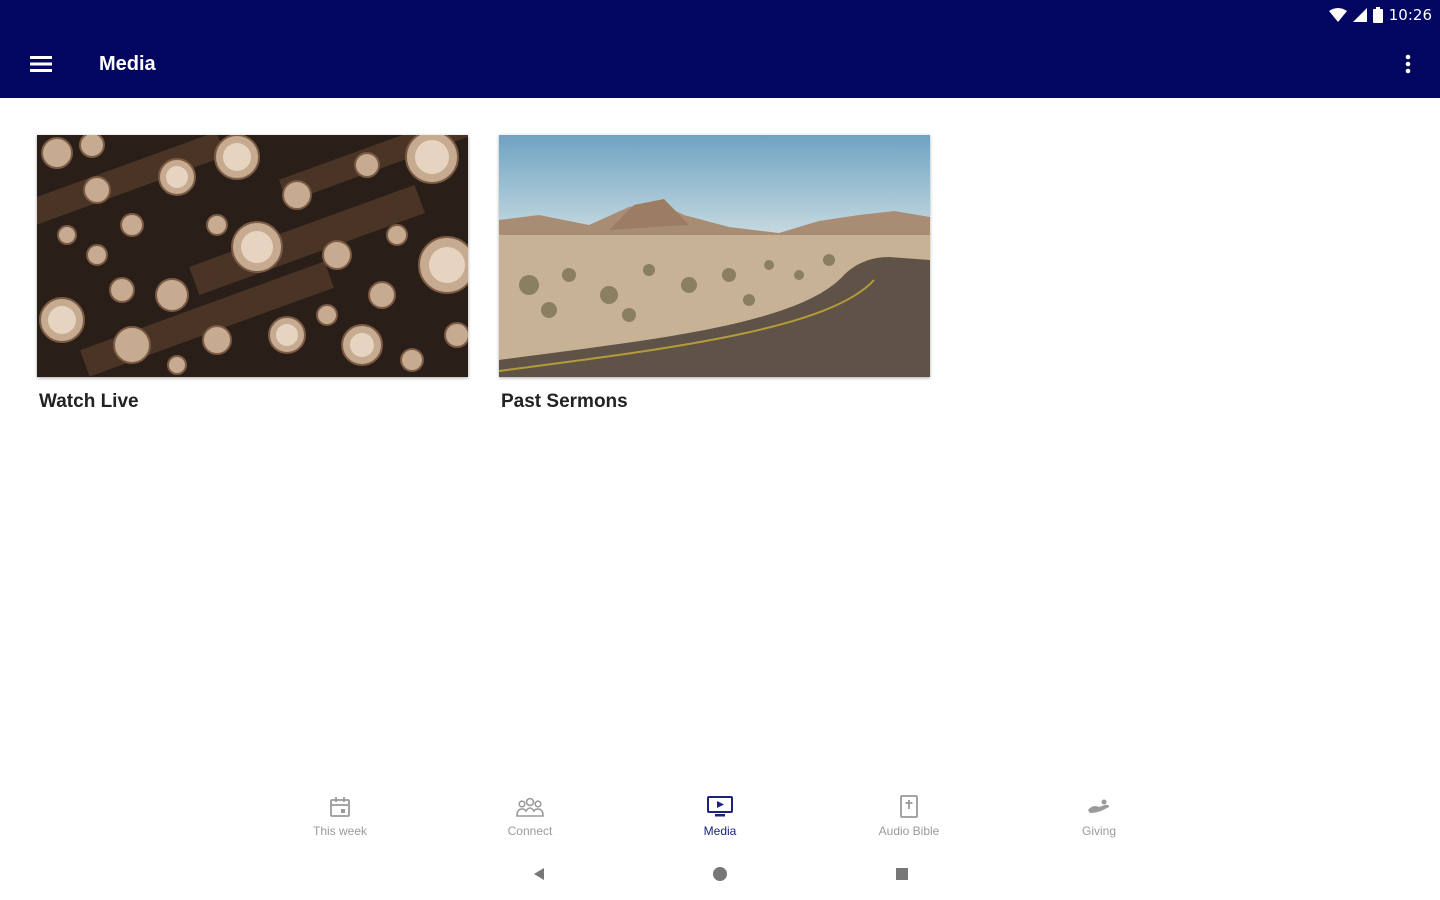  What do you see at coordinates (1359, 15) in the screenshot?
I see `signal-icon` at bounding box center [1359, 15].